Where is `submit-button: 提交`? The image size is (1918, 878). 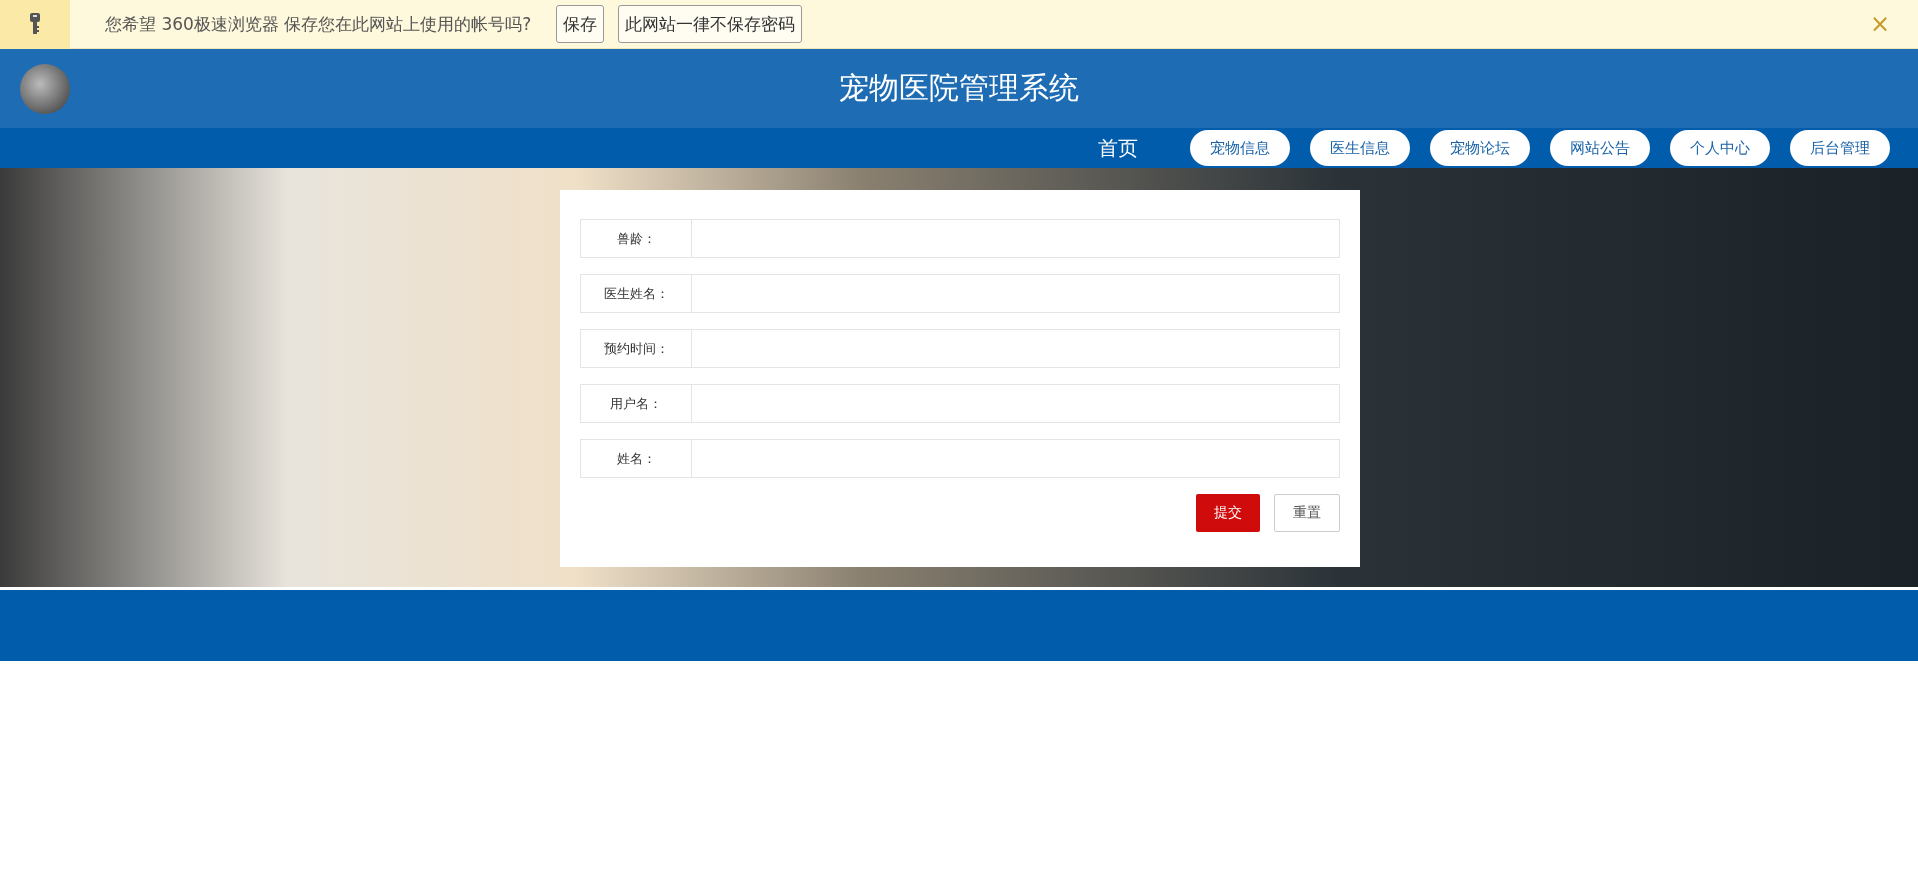
submit-button: 提交 is located at coordinates (1228, 513).